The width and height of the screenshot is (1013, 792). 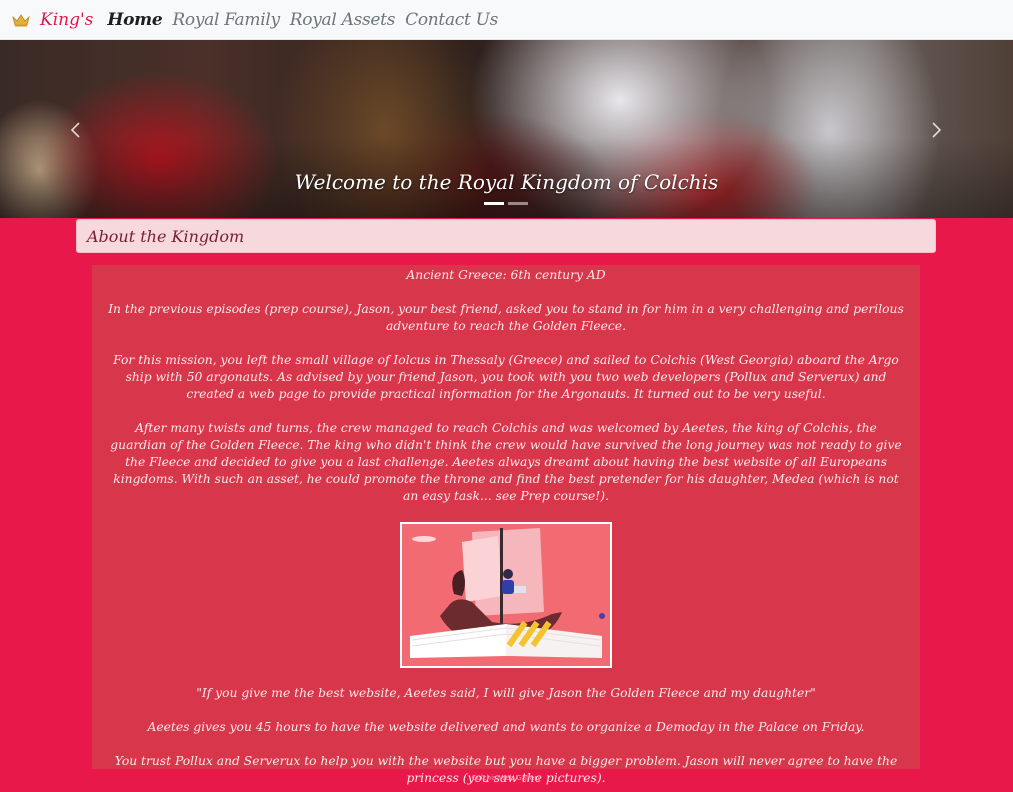 What do you see at coordinates (21, 20) in the screenshot?
I see `crown-icon` at bounding box center [21, 20].